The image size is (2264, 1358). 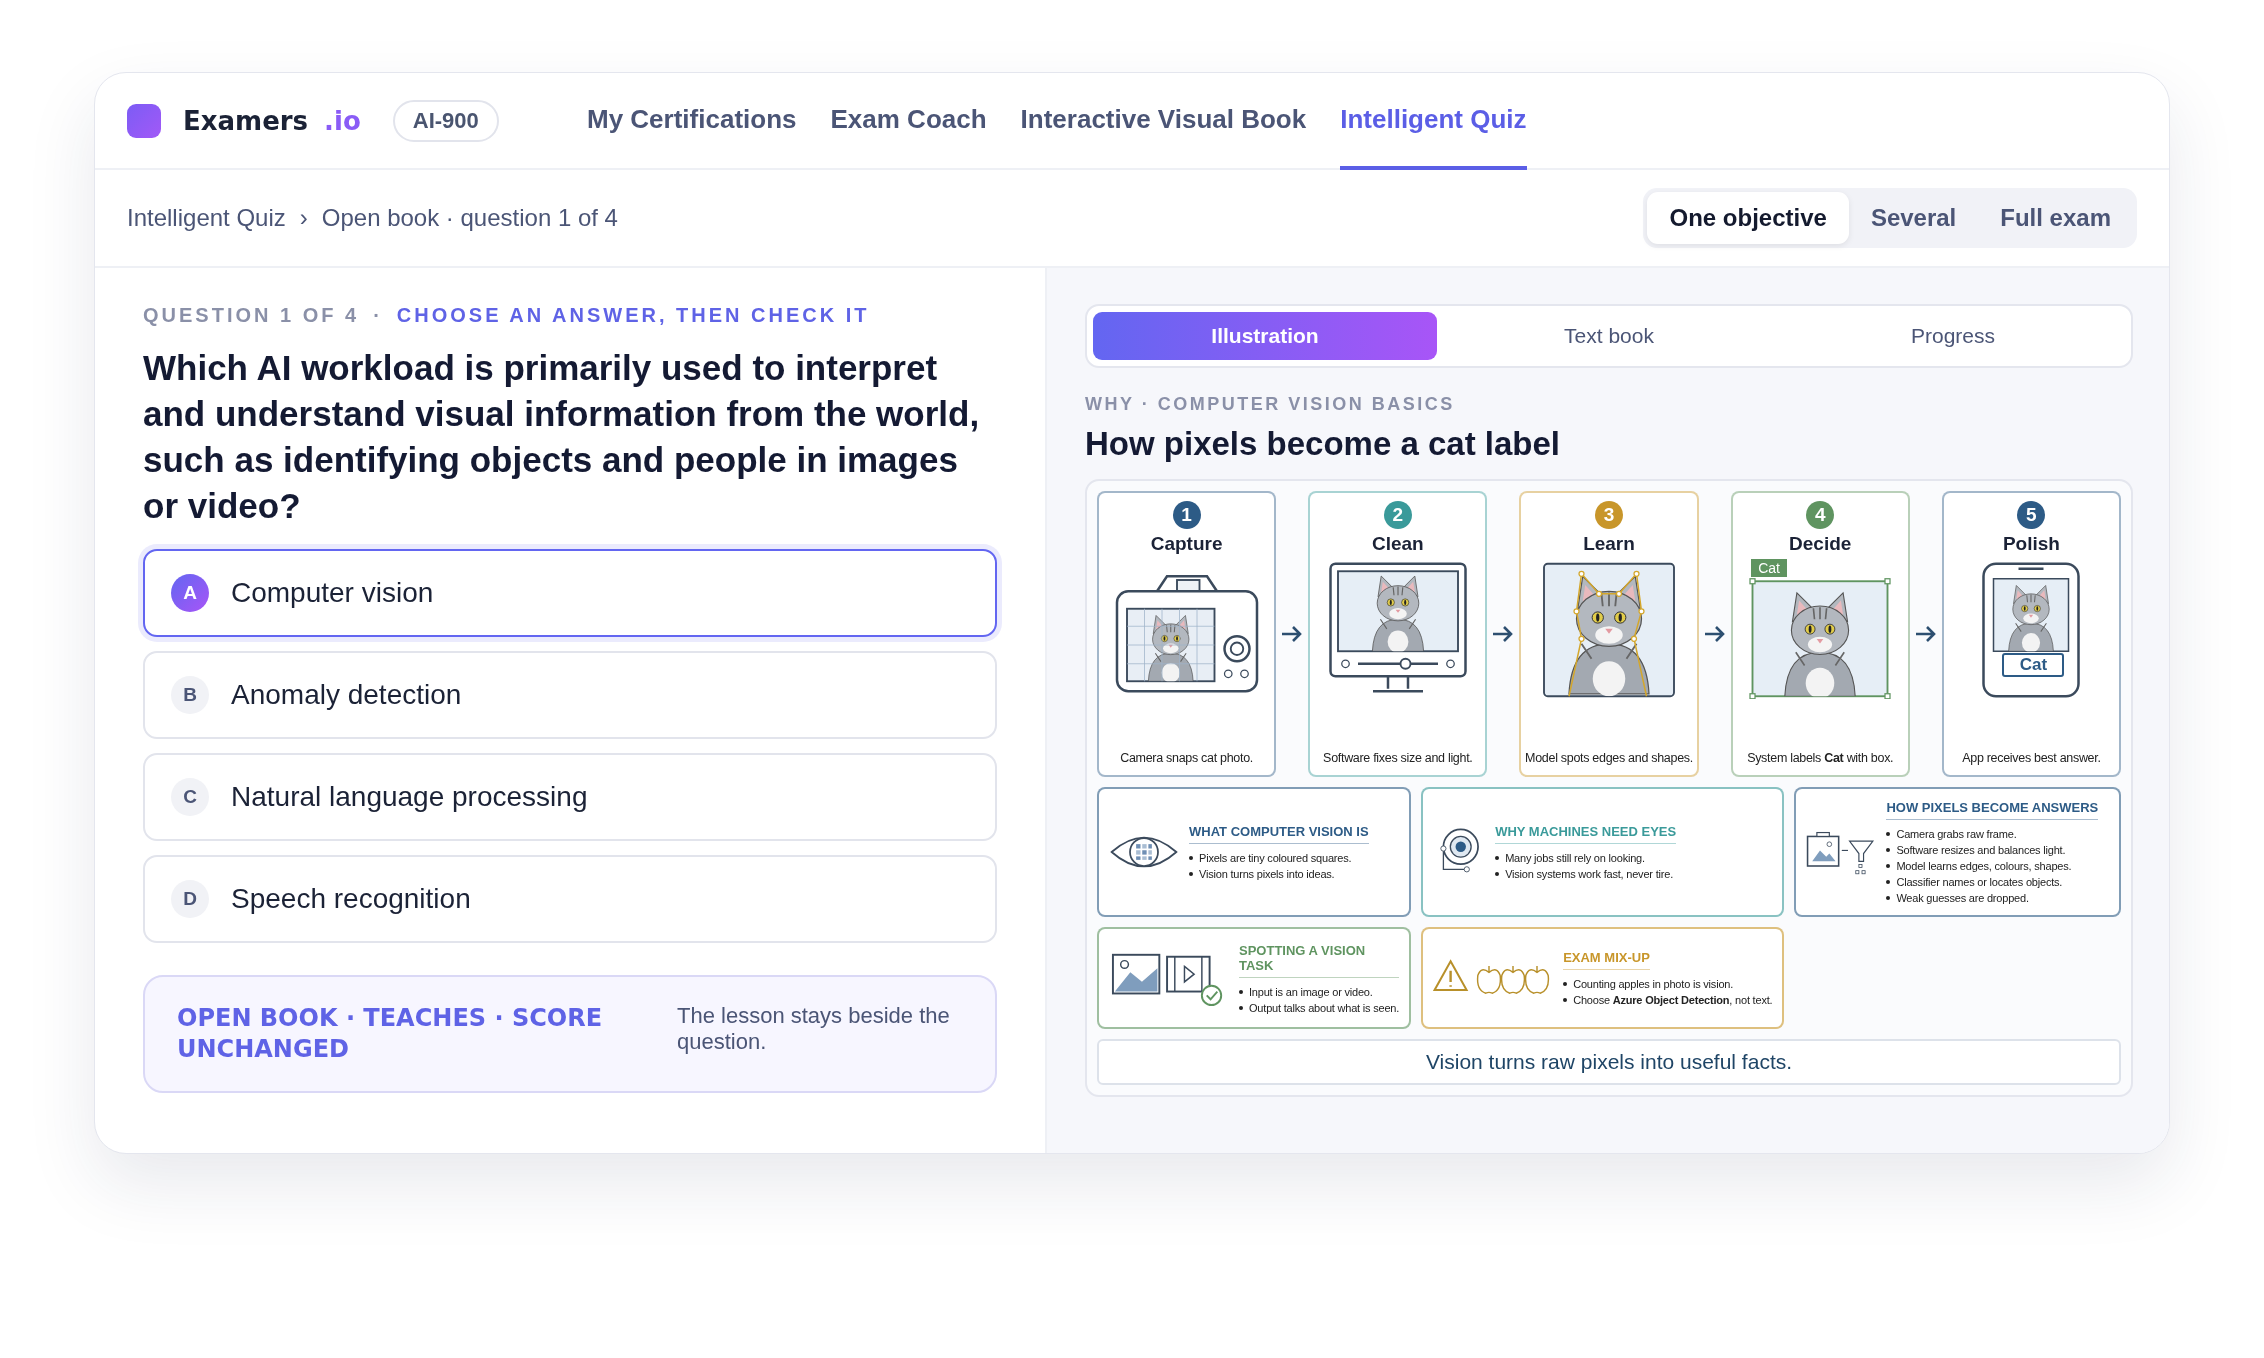 What do you see at coordinates (190, 899) in the screenshot?
I see `option-letter: D` at bounding box center [190, 899].